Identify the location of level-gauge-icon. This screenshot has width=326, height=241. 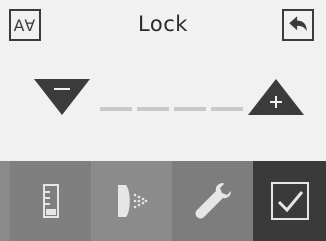
(50, 201).